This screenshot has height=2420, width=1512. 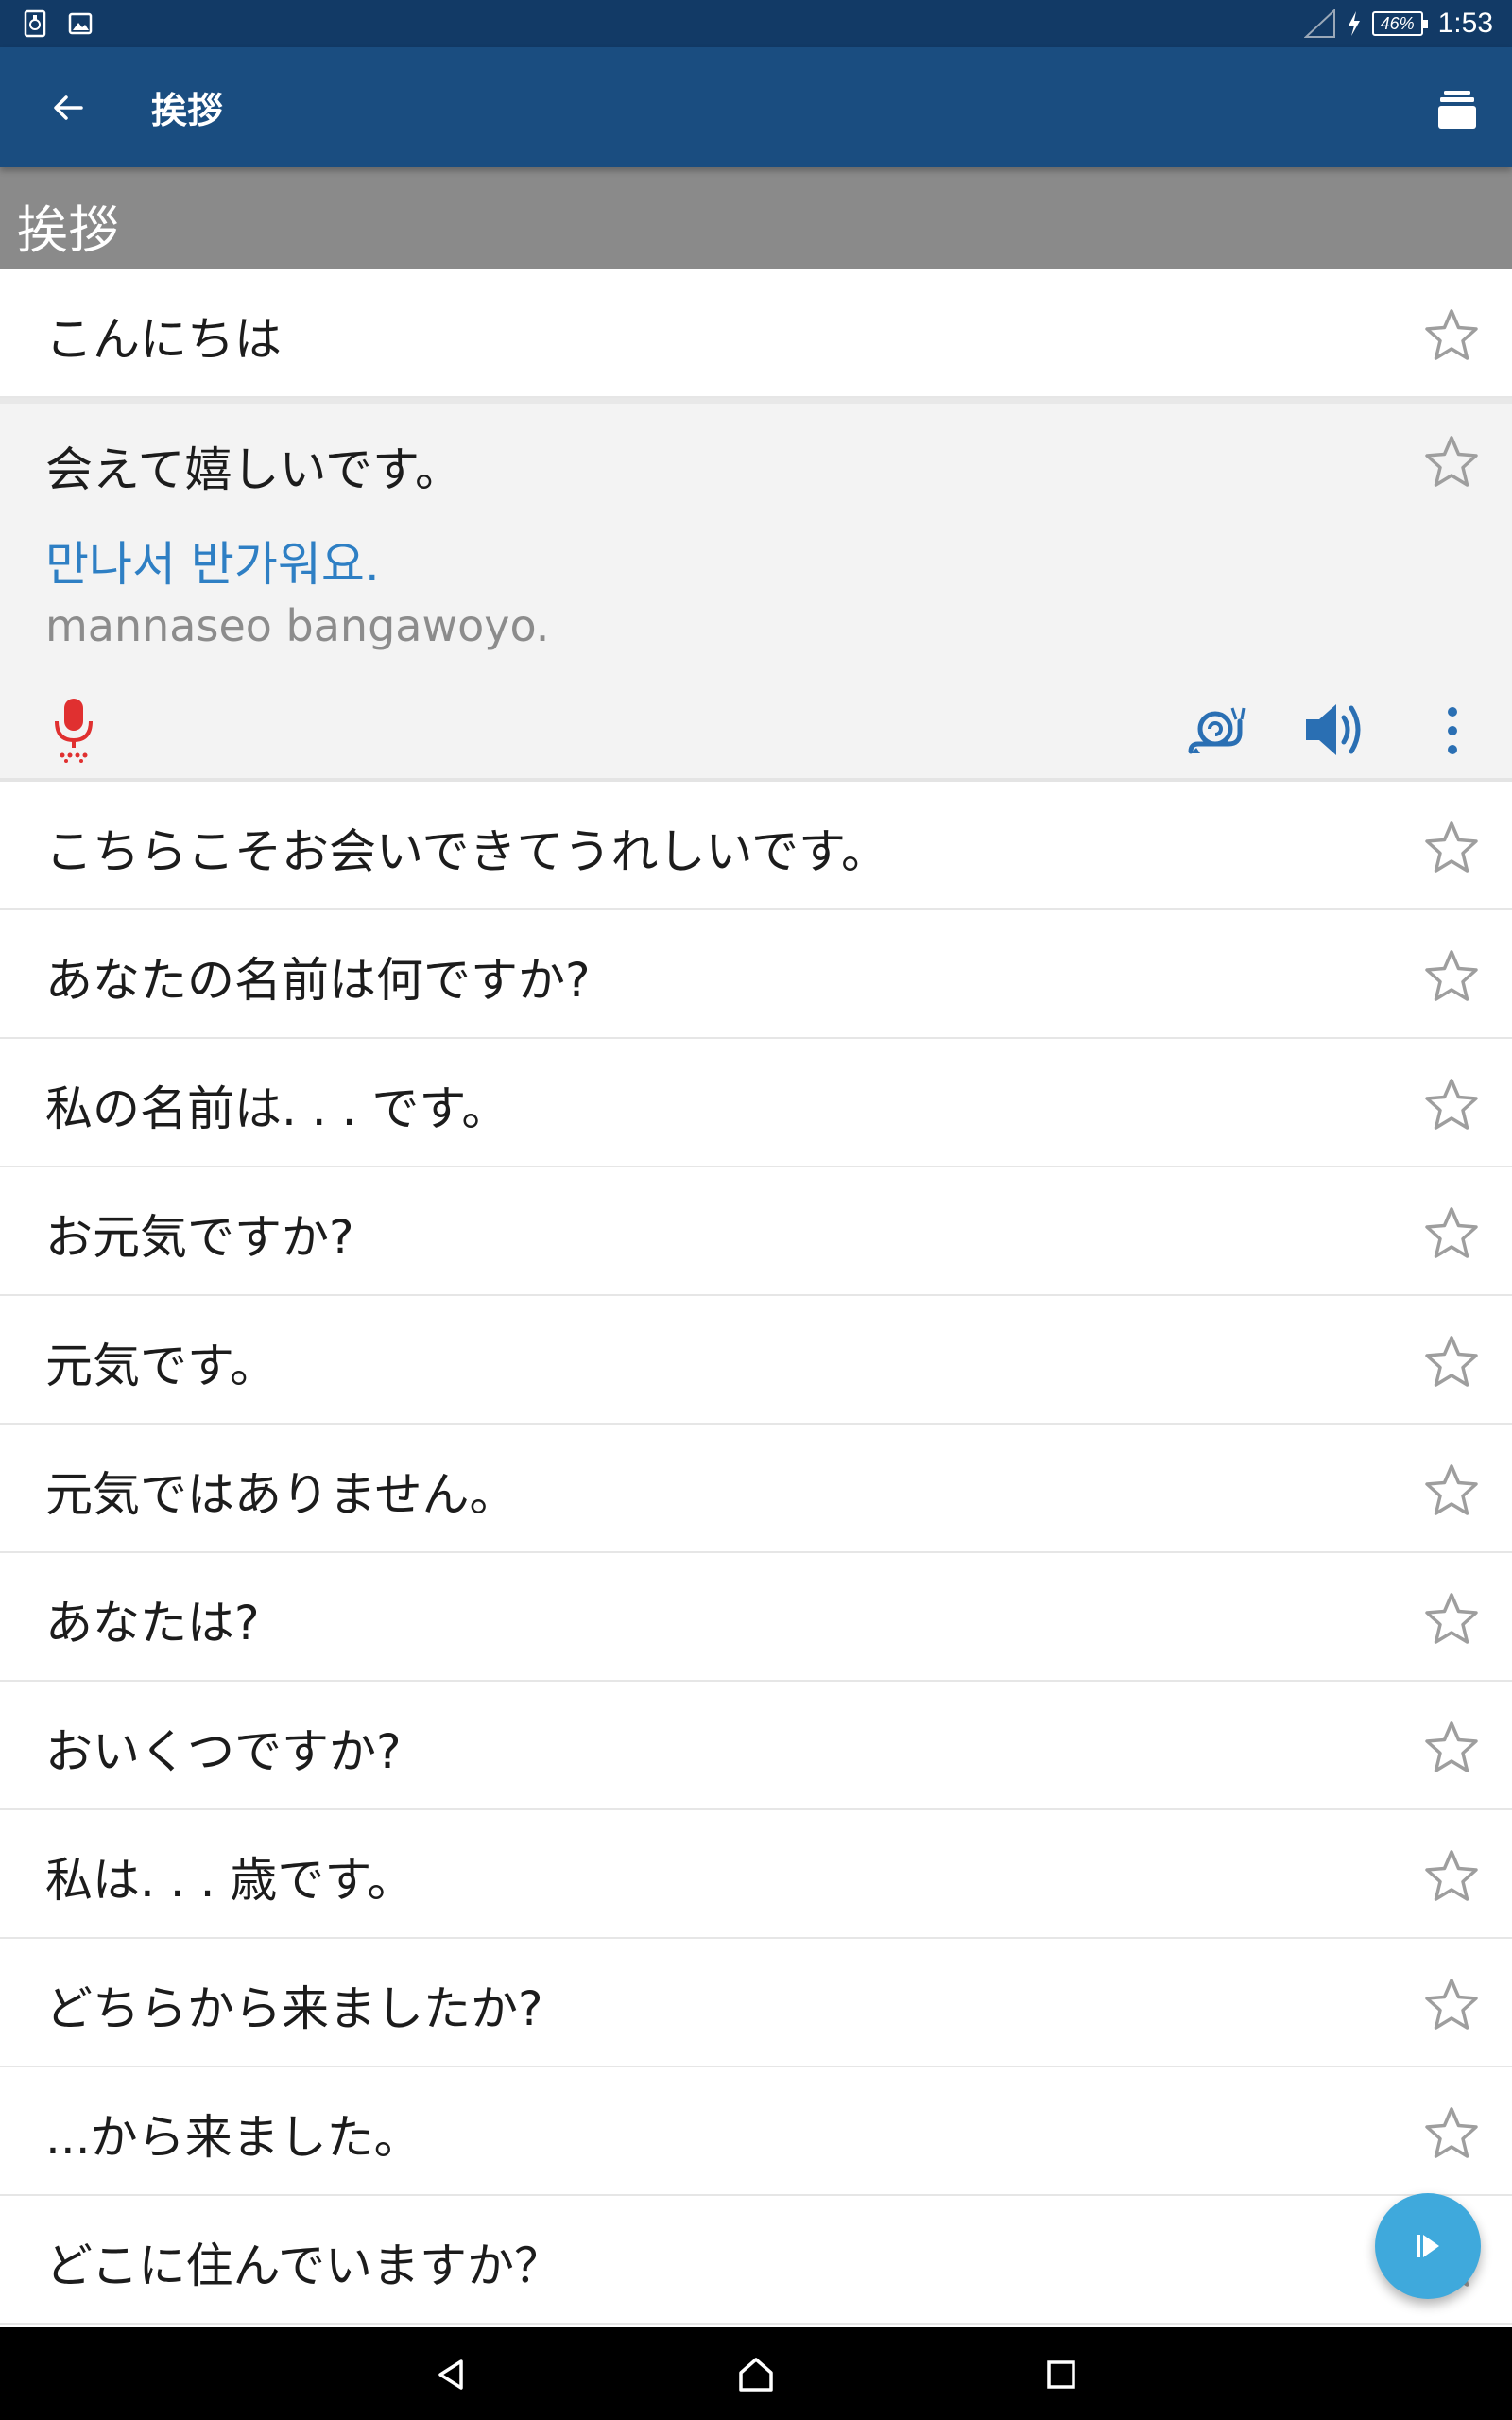 What do you see at coordinates (223, 1751) in the screenshot?
I see `phrase-text: おいくつですか?` at bounding box center [223, 1751].